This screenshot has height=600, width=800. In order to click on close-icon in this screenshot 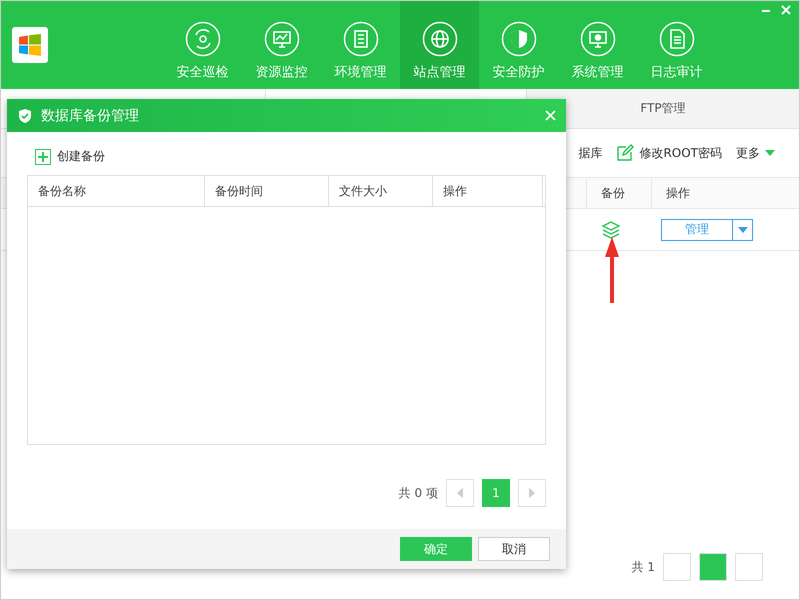, I will do `click(786, 10)`.